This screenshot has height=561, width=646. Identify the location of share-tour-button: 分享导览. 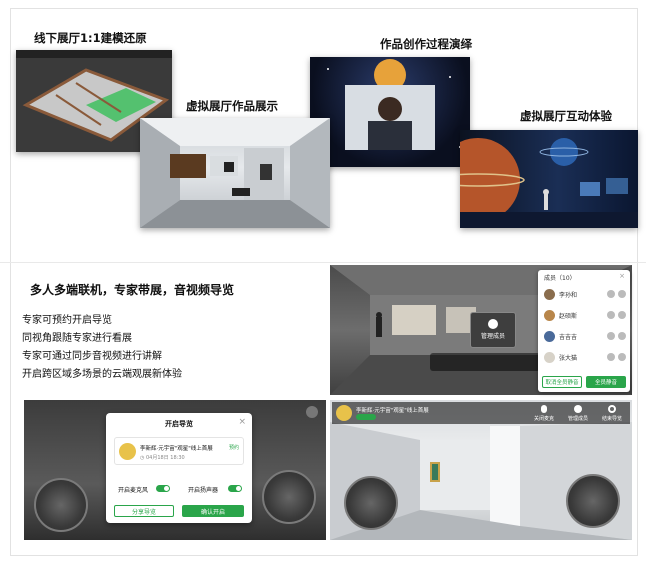
(144, 511).